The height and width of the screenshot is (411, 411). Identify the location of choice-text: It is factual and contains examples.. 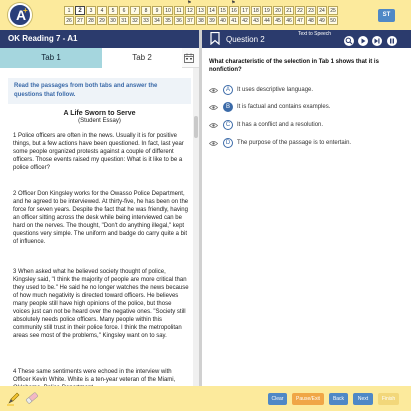
(284, 107).